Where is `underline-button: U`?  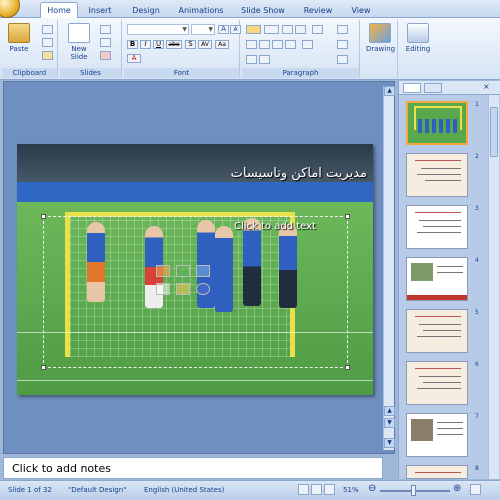
underline-button: U is located at coordinates (158, 44).